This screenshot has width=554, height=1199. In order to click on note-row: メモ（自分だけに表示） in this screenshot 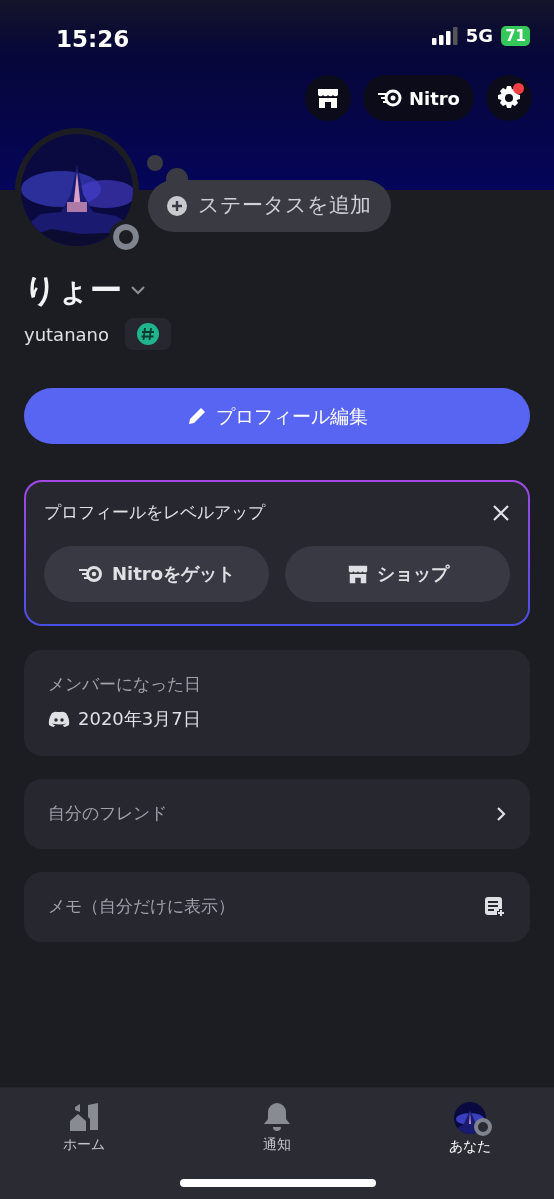, I will do `click(277, 907)`.